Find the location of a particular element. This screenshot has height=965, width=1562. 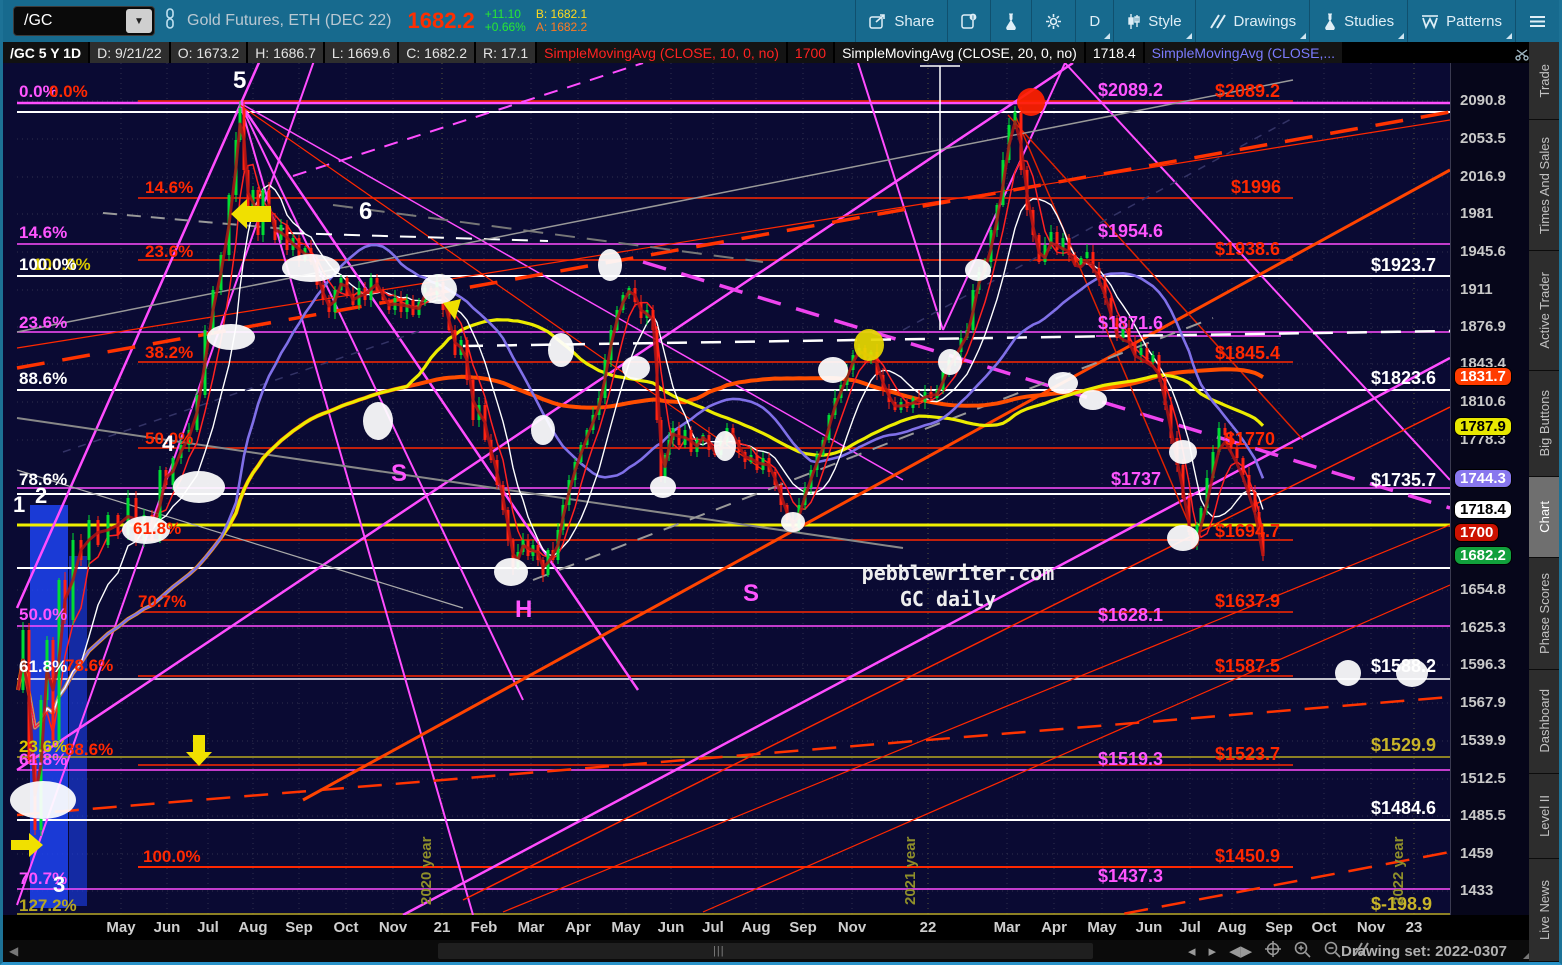

watermark-chart: GC daily is located at coordinates (948, 599).